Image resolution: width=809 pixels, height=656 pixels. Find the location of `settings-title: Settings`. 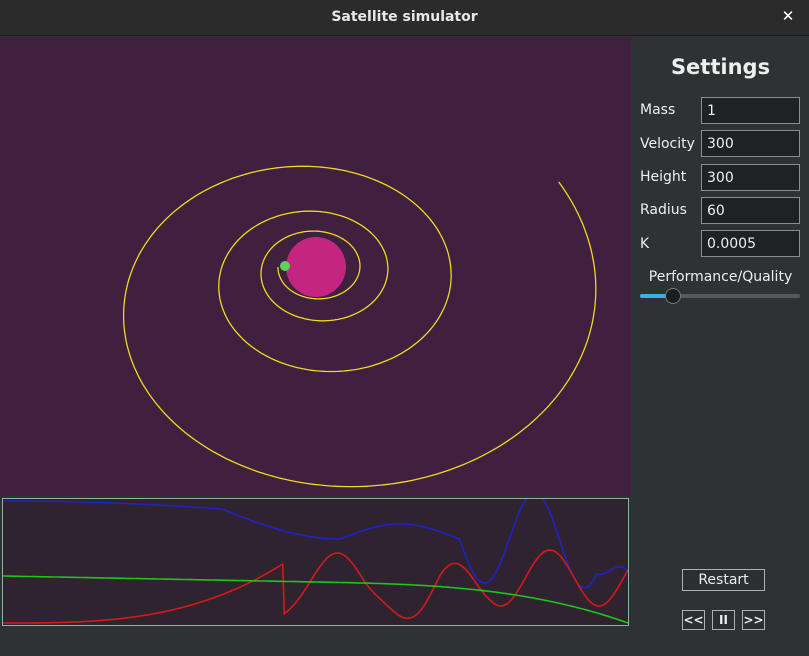

settings-title: Settings is located at coordinates (720, 67).